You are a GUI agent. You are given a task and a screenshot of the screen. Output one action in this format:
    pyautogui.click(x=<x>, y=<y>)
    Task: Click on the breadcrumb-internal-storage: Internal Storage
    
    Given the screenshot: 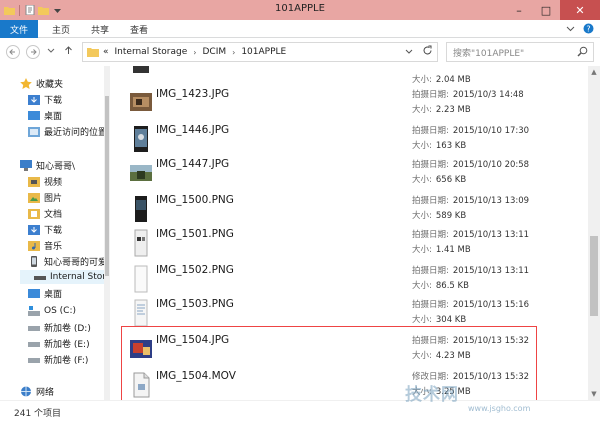 What is the action you would take?
    pyautogui.click(x=151, y=52)
    